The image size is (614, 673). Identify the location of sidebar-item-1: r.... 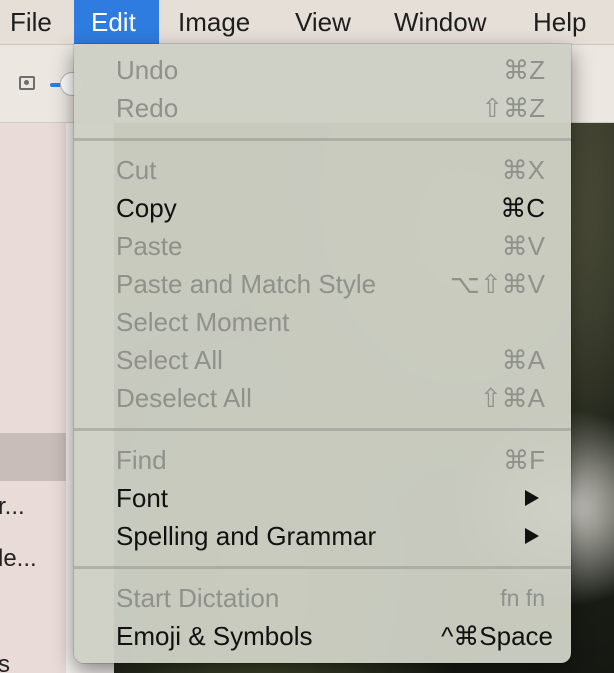
(12, 507).